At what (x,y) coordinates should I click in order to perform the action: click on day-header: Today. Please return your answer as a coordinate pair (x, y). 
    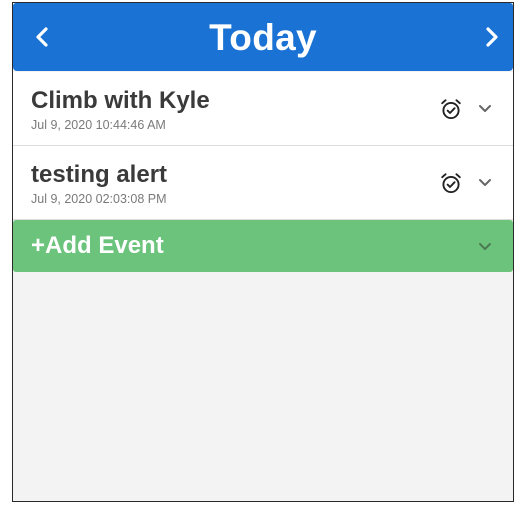
    Looking at the image, I should click on (263, 37).